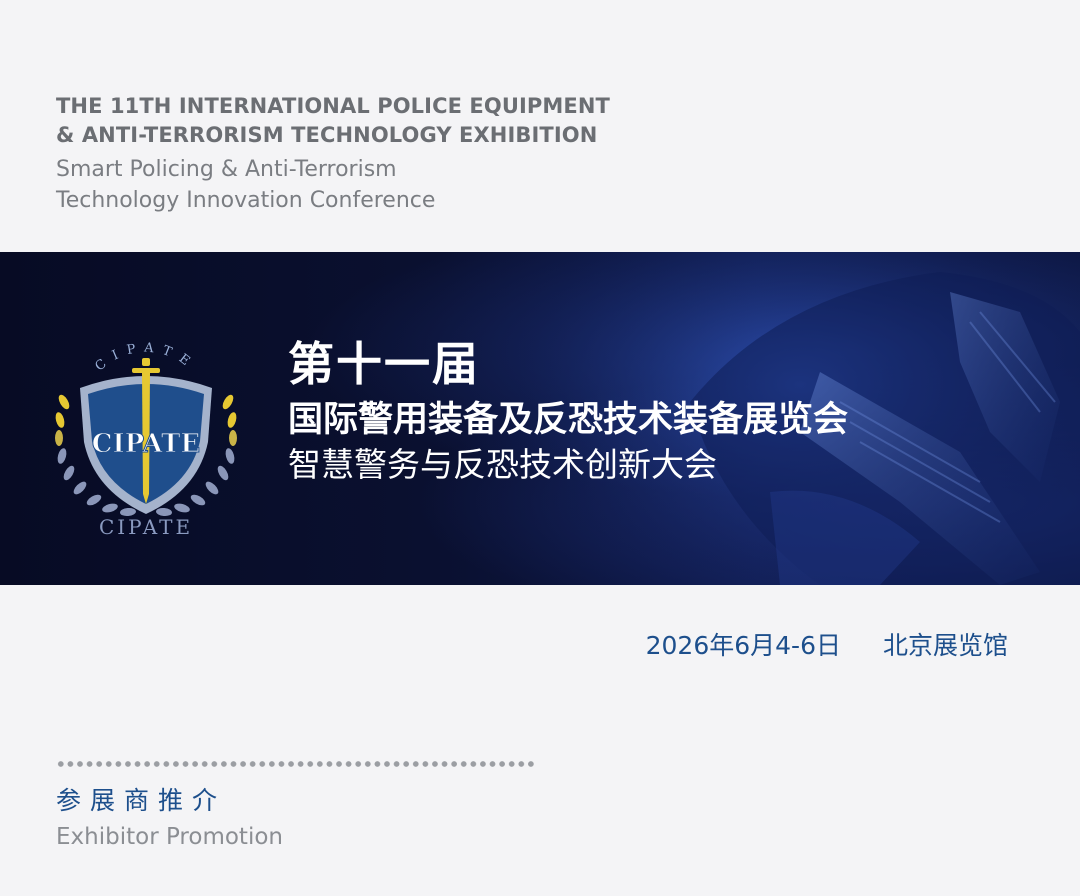 The image size is (1080, 896). What do you see at coordinates (568, 420) in the screenshot?
I see `exhibition-name: 国际警用装备及反恐技术装备展览会` at bounding box center [568, 420].